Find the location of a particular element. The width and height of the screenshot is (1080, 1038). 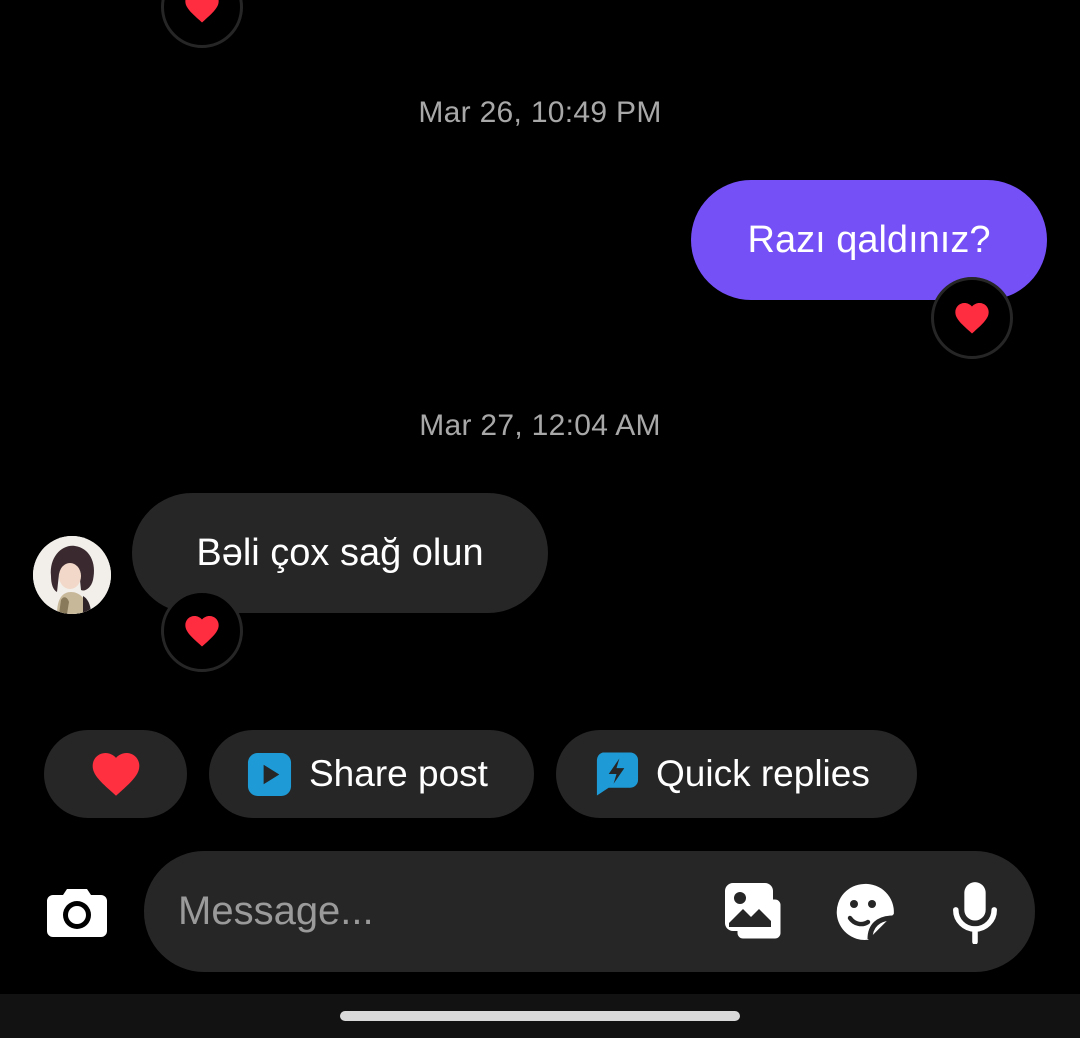

quick-replies-button: Quick replies is located at coordinates (736, 774).